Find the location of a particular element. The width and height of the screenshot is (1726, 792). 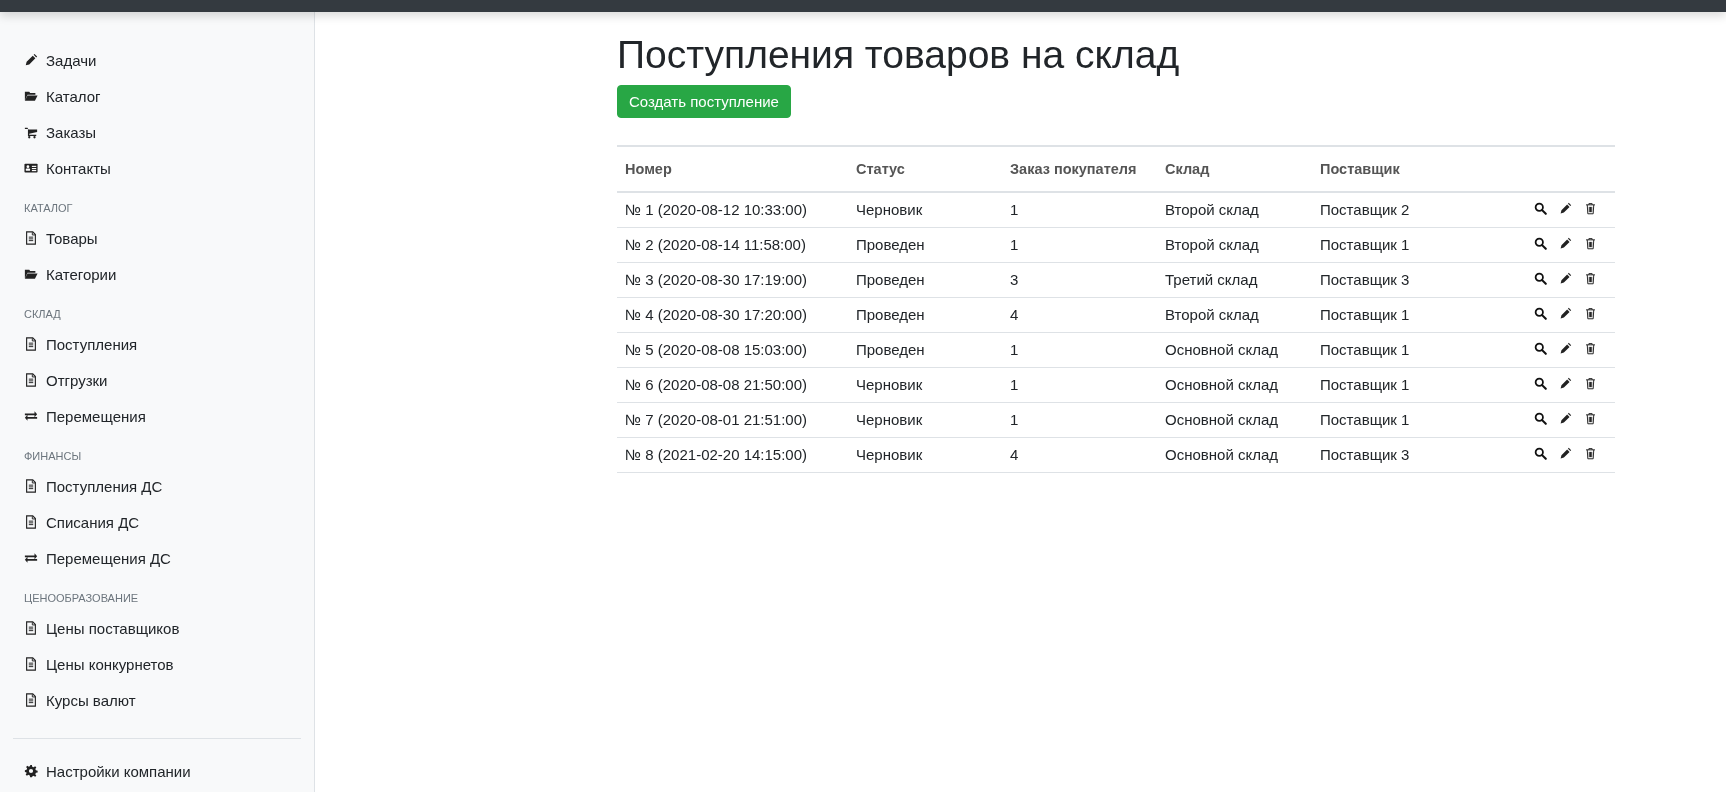

column-header: Заказ покупателя is located at coordinates (1079, 168).